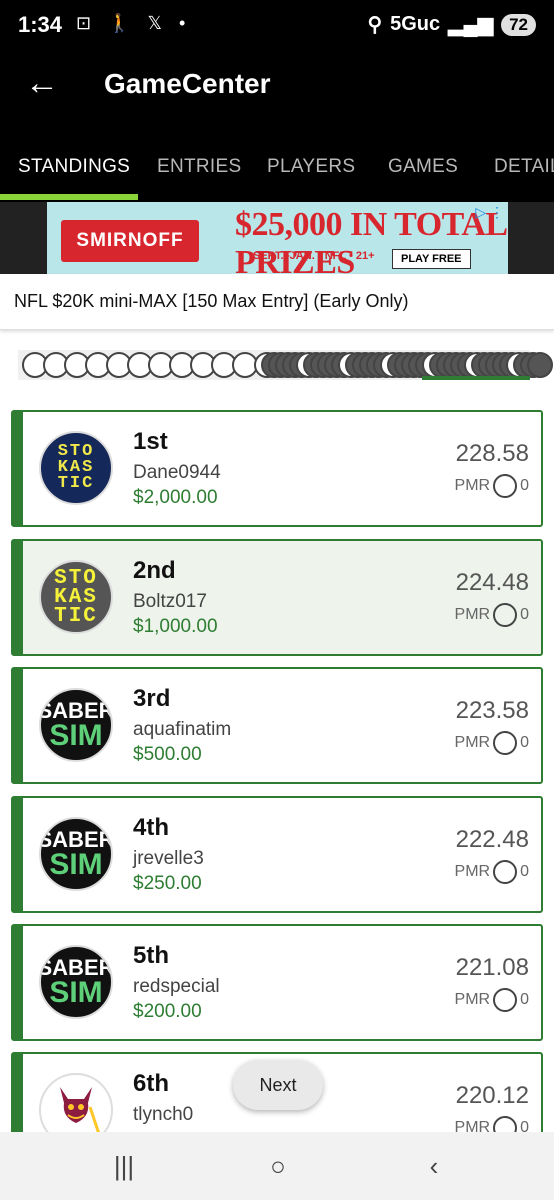 The height and width of the screenshot is (1200, 554). I want to click on system-nav-bar: ||| ○ ‹, so click(277, 1166).